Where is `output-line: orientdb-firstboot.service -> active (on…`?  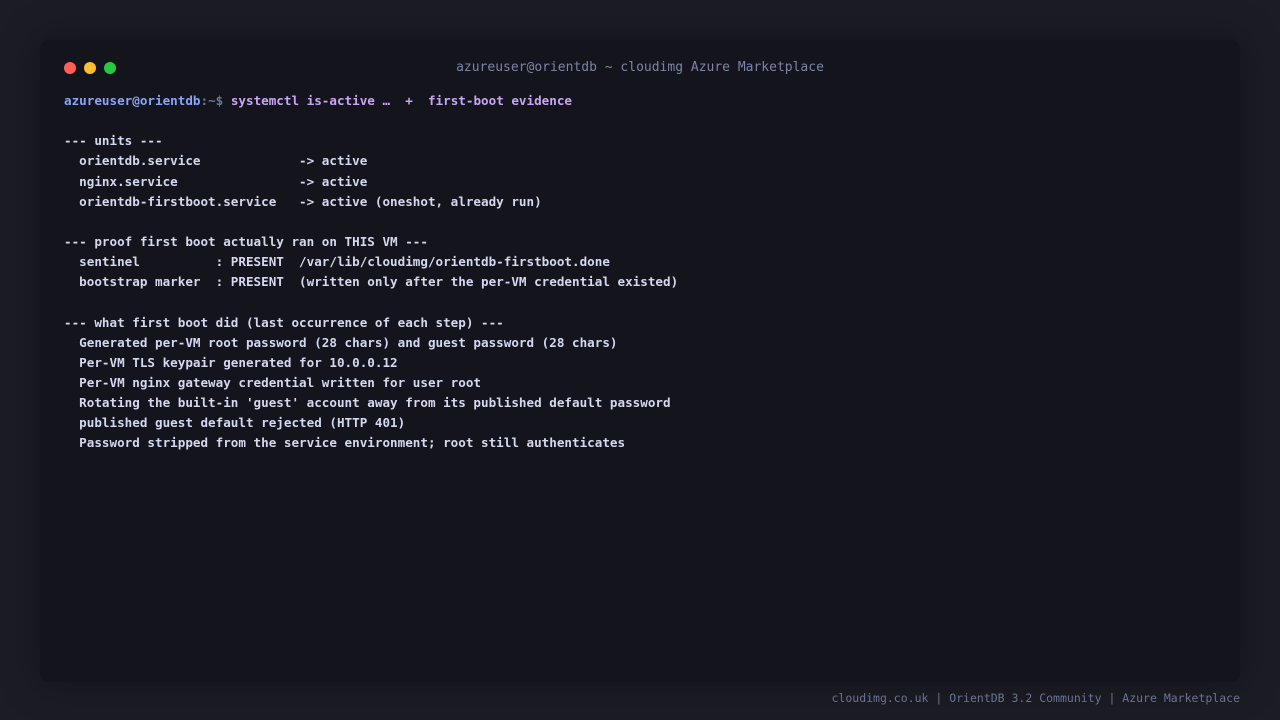 output-line: orientdb-firstboot.service -> active (on… is located at coordinates (303, 201).